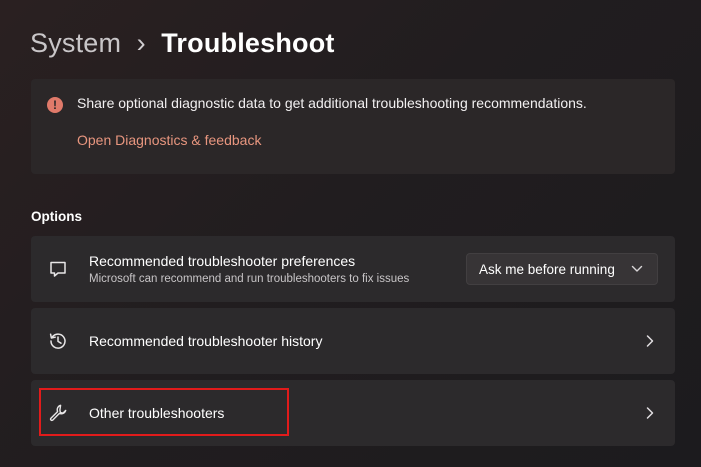  Describe the element at coordinates (75, 43) in the screenshot. I see `breadcrumb-system-link: System` at that location.